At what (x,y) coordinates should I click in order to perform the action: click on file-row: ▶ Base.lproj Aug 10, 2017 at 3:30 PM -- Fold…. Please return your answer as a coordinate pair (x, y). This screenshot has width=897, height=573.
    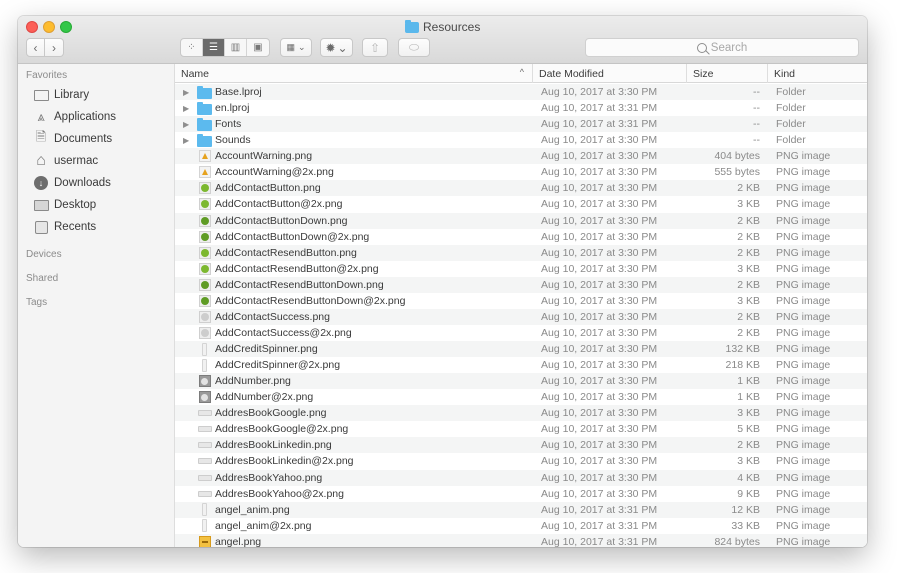
    Looking at the image, I should click on (521, 92).